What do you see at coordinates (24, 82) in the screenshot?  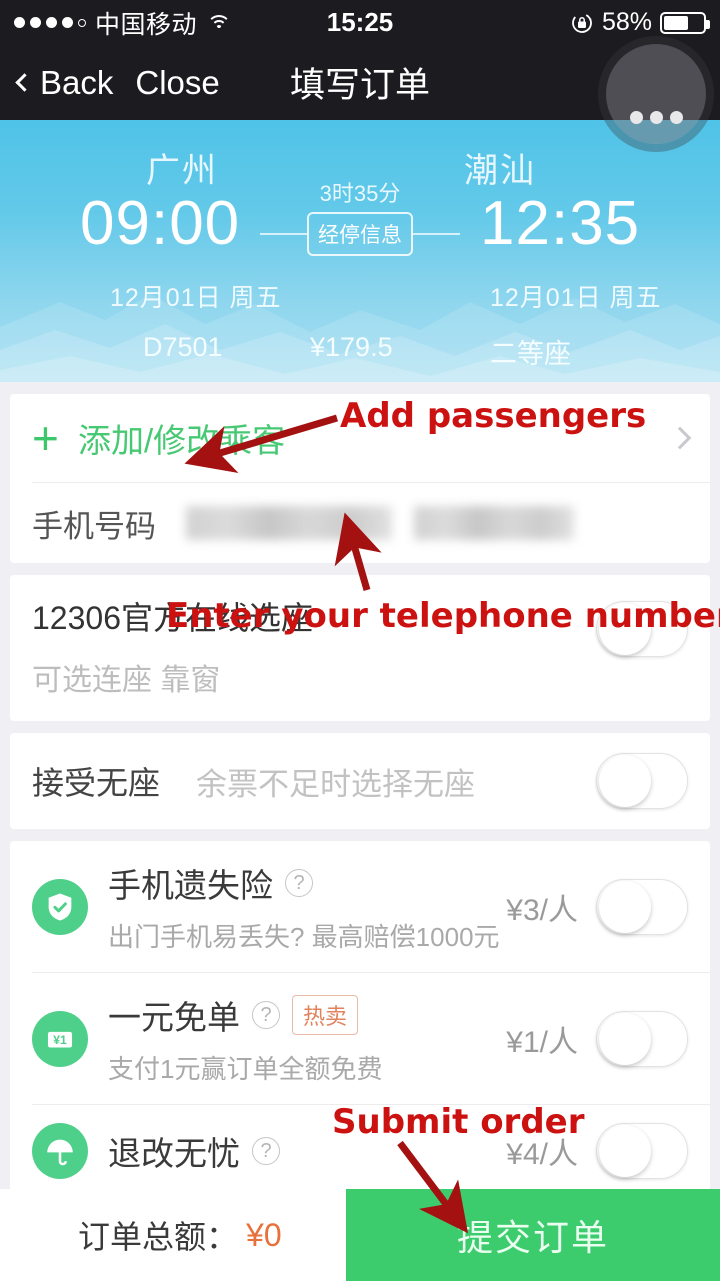 I see `chevron-left-icon` at bounding box center [24, 82].